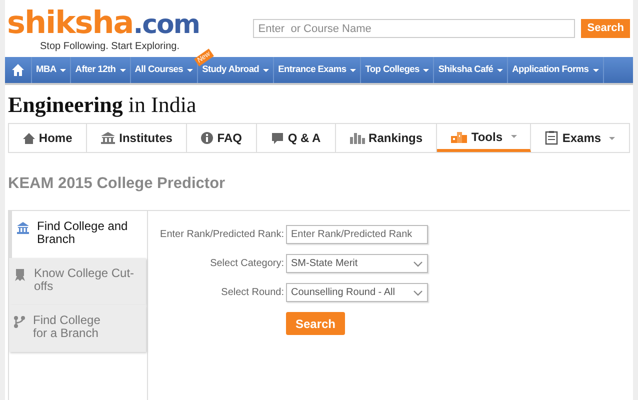 This screenshot has width=638, height=400. I want to click on award-icon, so click(20, 275).